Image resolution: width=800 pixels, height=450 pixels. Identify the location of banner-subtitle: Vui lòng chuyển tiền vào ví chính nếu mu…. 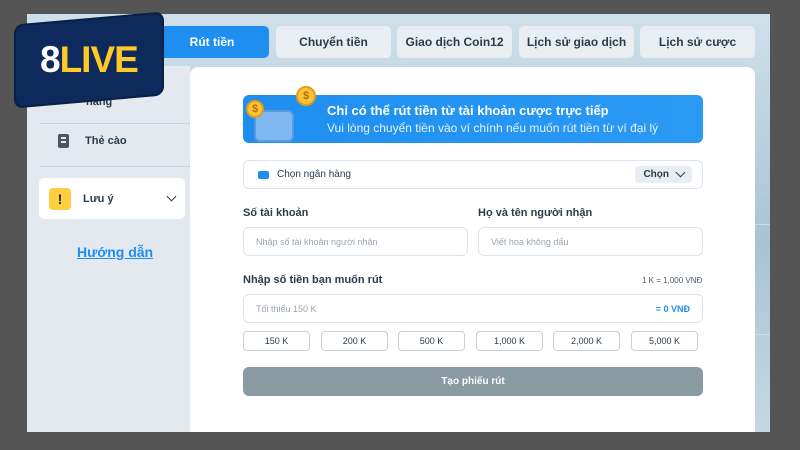
(493, 128).